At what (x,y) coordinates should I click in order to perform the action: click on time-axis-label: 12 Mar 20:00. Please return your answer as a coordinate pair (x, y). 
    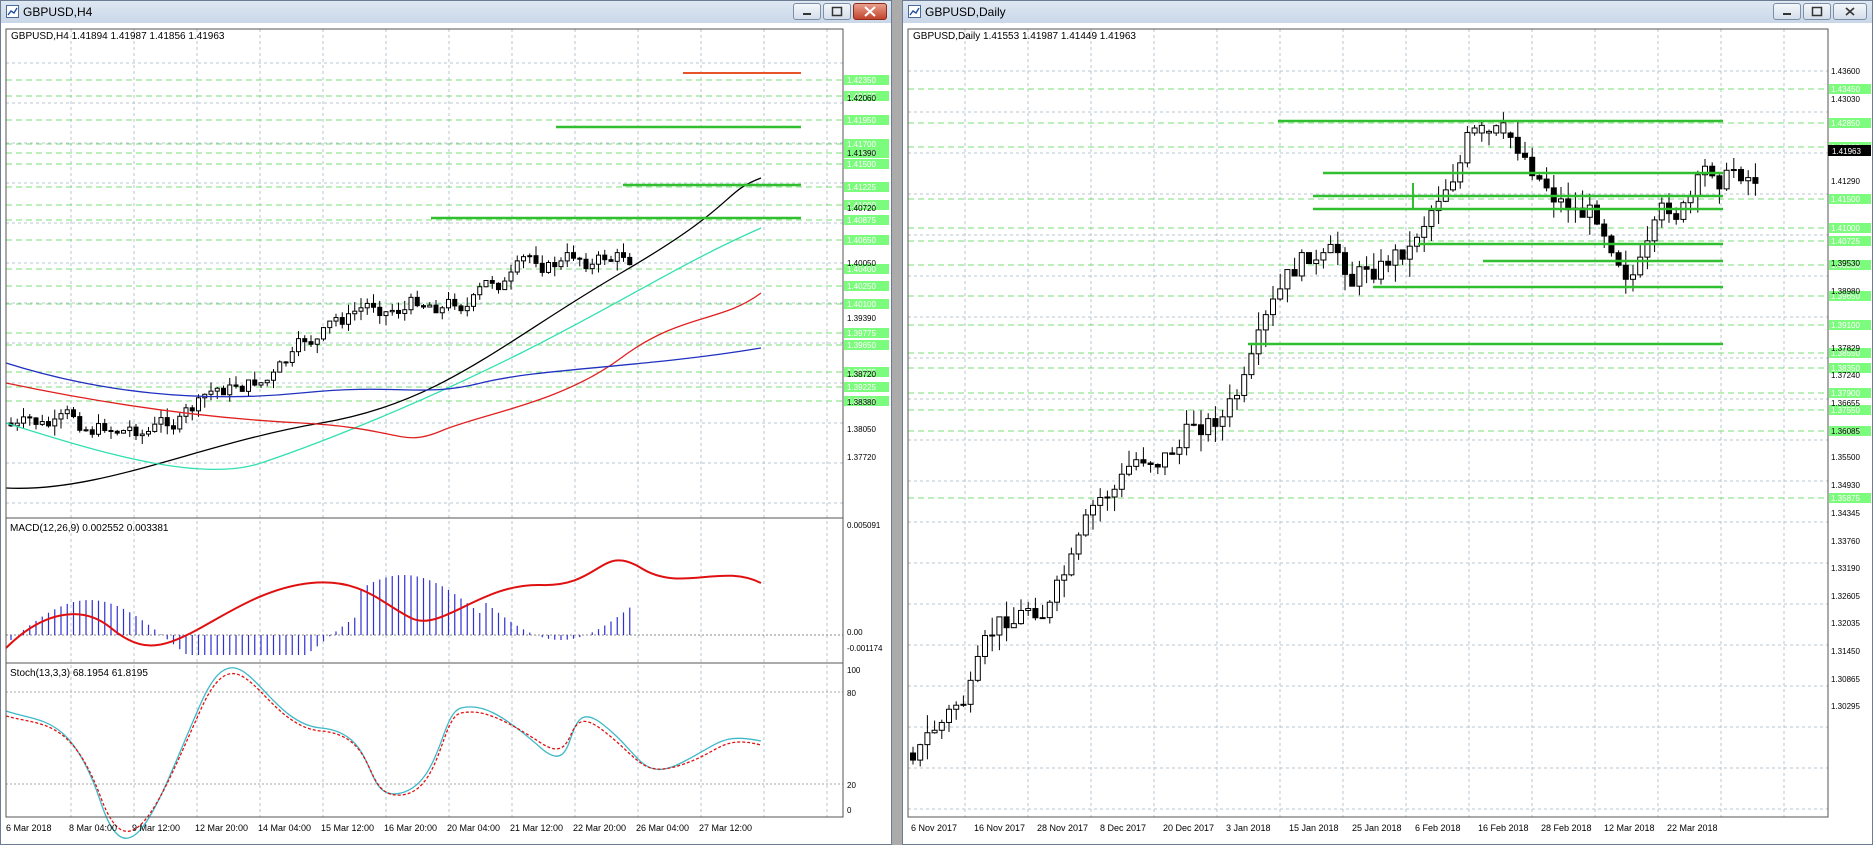
    Looking at the image, I should click on (221, 828).